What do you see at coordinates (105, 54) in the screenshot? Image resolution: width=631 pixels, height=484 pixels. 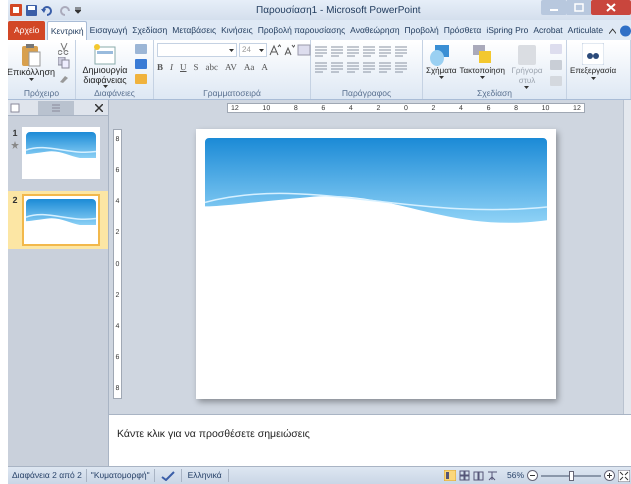 I see `new-slide-icon` at bounding box center [105, 54].